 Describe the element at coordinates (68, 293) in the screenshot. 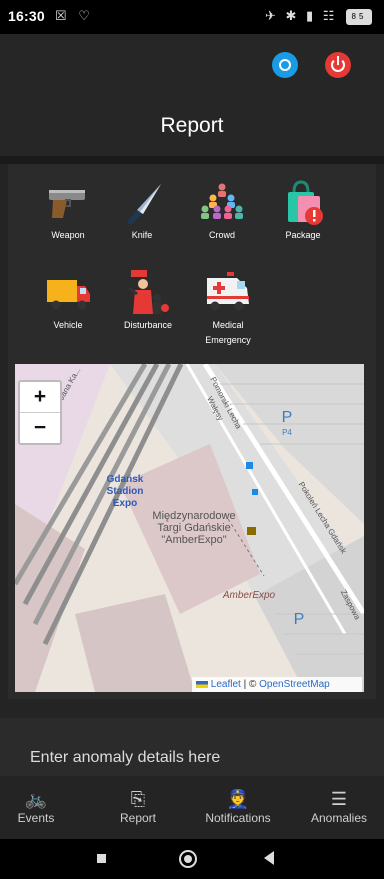

I see `truck-icon` at that location.